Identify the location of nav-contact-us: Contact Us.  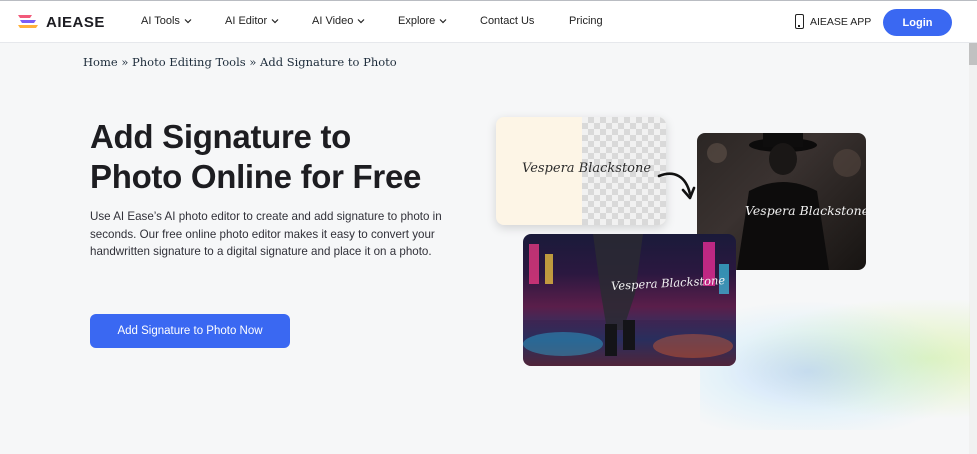
(507, 21).